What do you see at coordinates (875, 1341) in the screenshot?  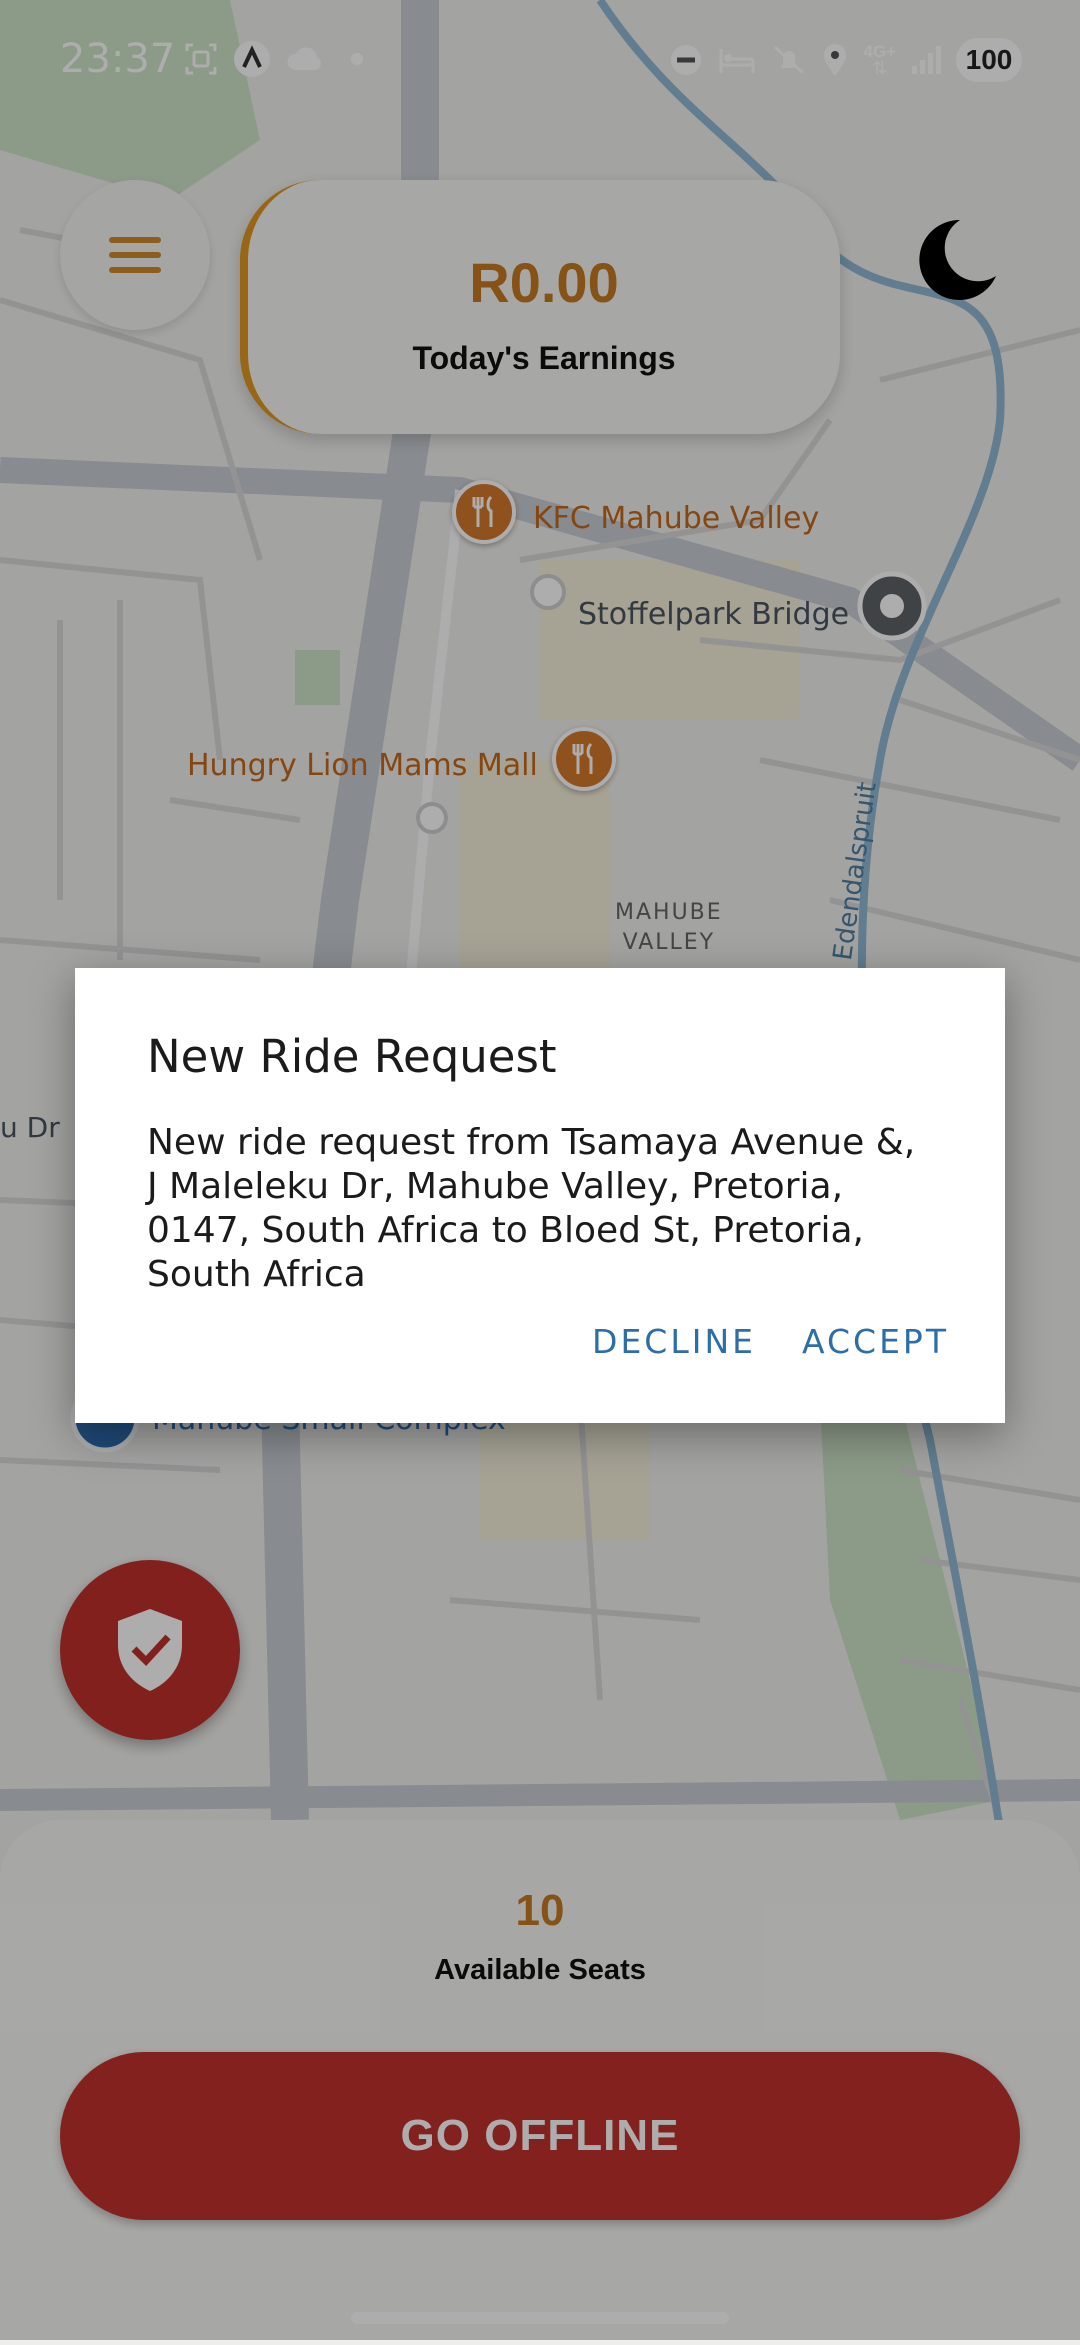 I see `accept-button: ACCEPT` at bounding box center [875, 1341].